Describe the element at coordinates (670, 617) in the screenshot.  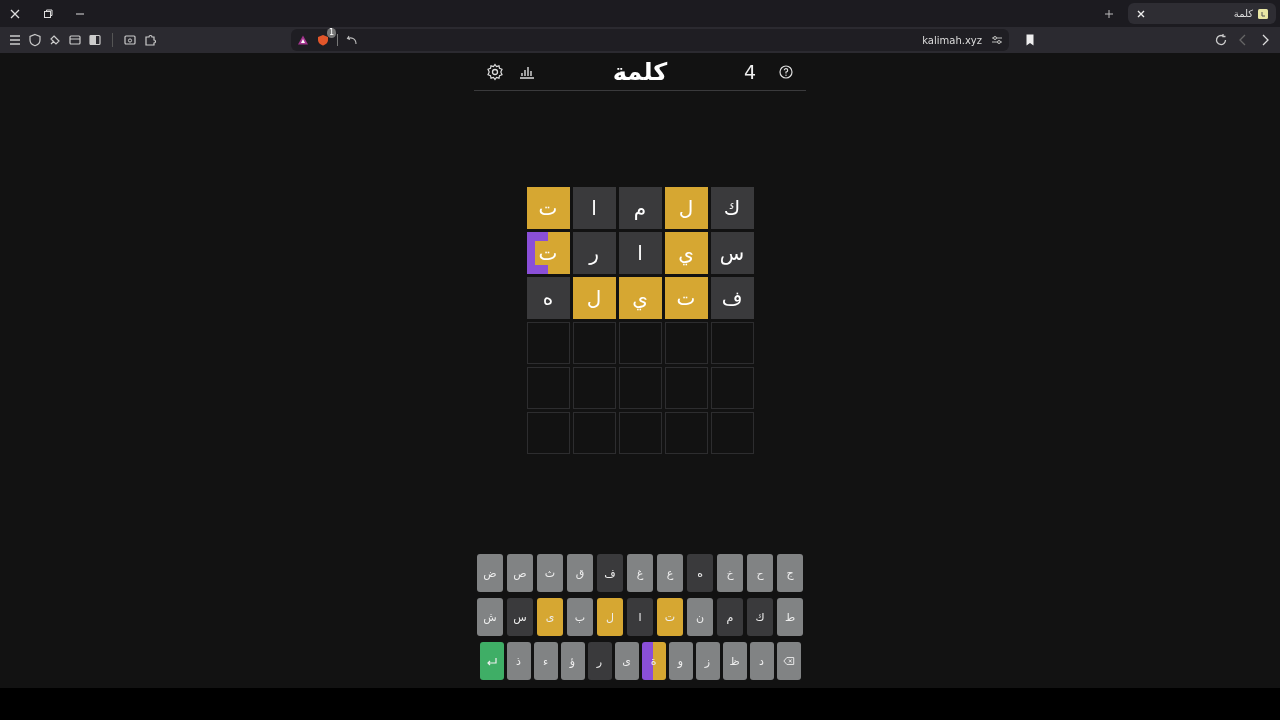
I see `letter-key: ت` at that location.